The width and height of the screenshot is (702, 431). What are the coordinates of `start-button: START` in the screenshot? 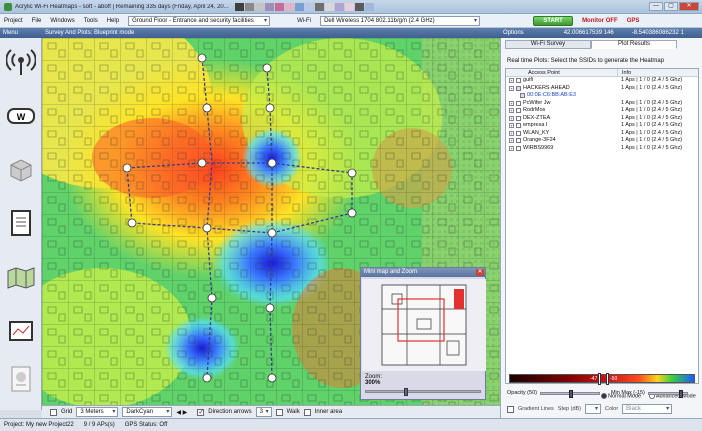 It's located at (553, 20).